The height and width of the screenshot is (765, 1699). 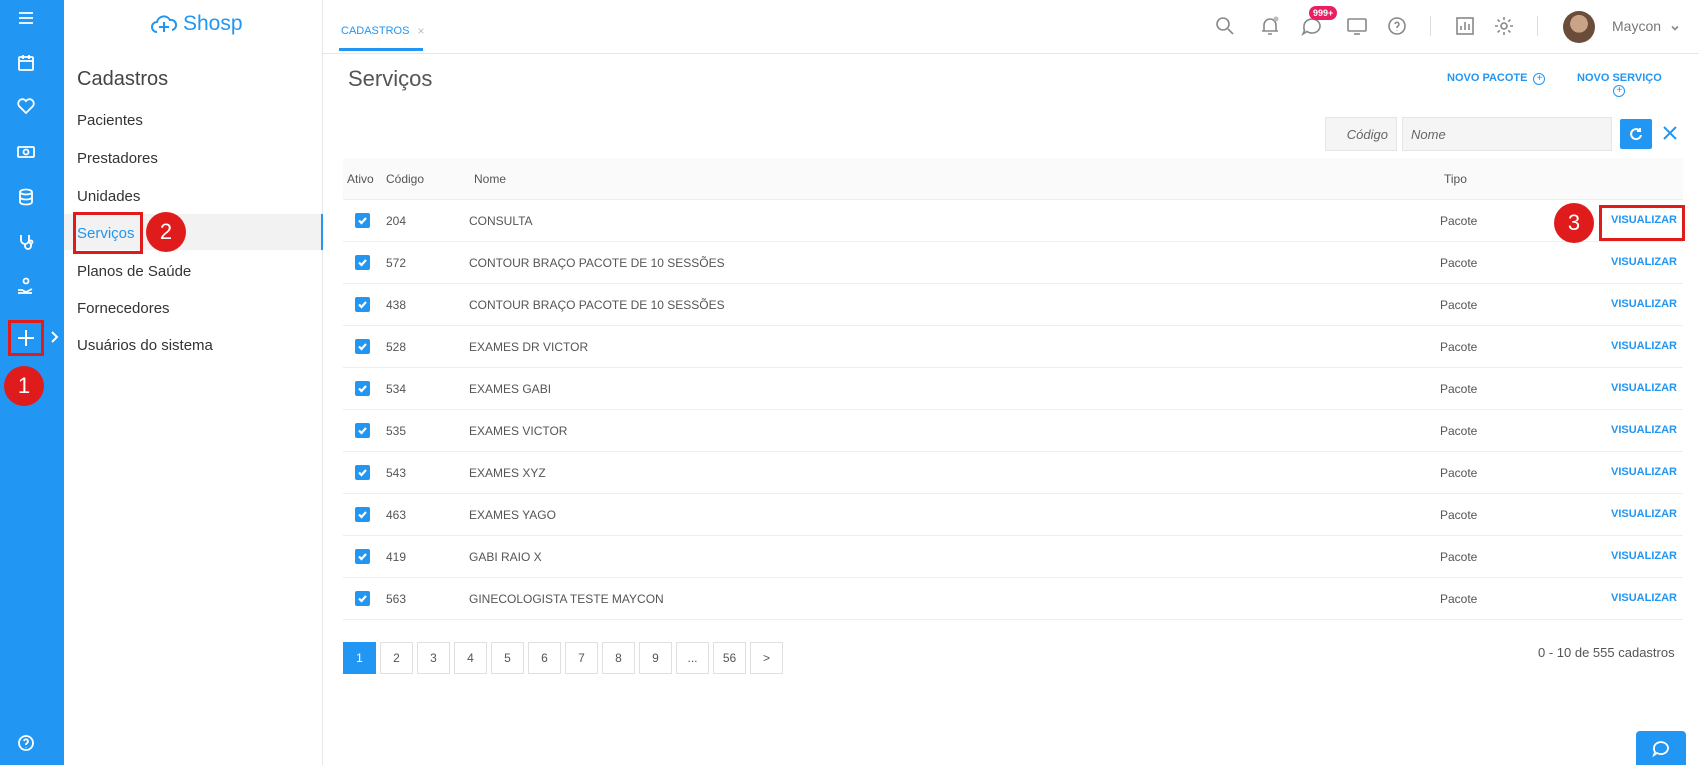 What do you see at coordinates (359, 658) in the screenshot?
I see `page-button: 1` at bounding box center [359, 658].